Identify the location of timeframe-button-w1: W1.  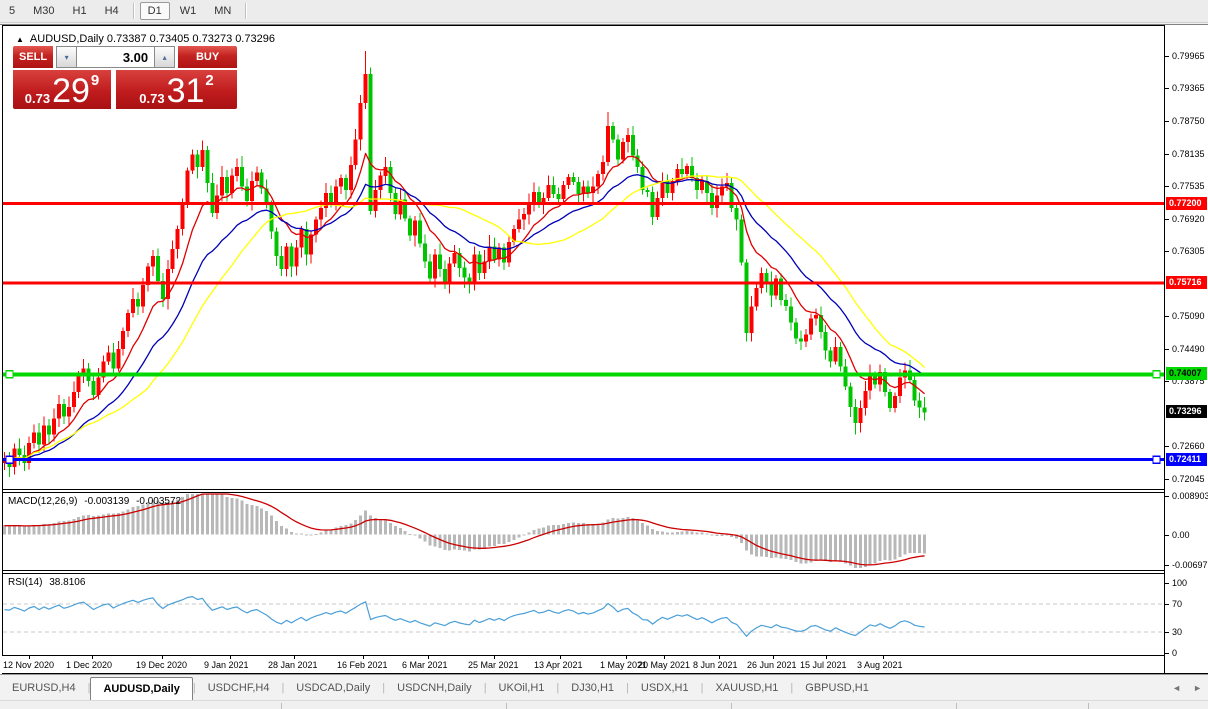
(188, 11).